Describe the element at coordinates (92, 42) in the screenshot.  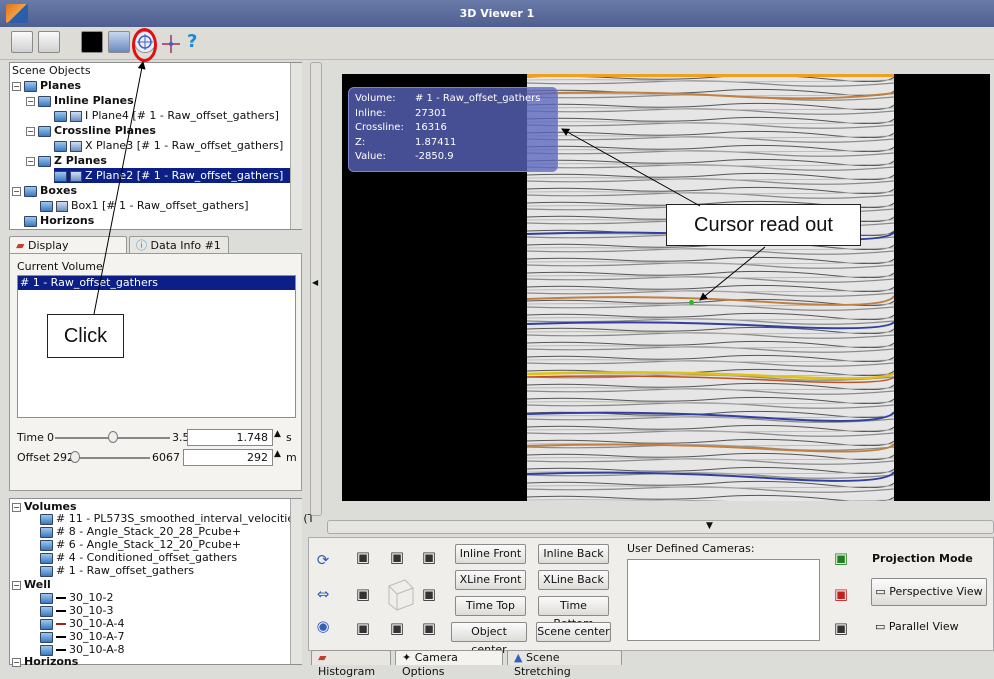
I see `background-color-button` at that location.